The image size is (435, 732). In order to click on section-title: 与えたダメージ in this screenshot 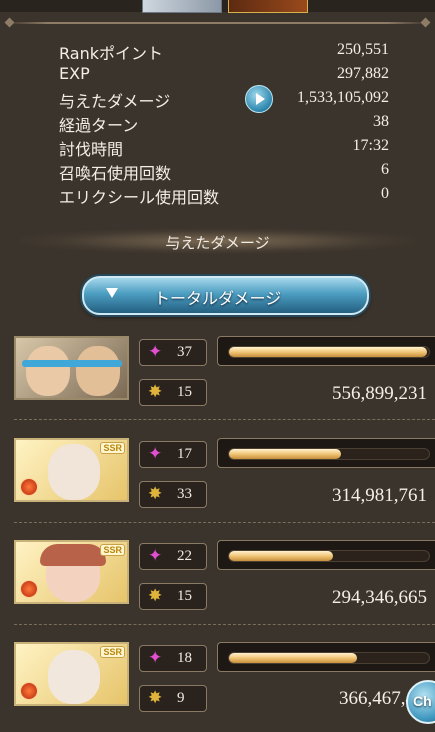, I will do `click(217, 243)`.